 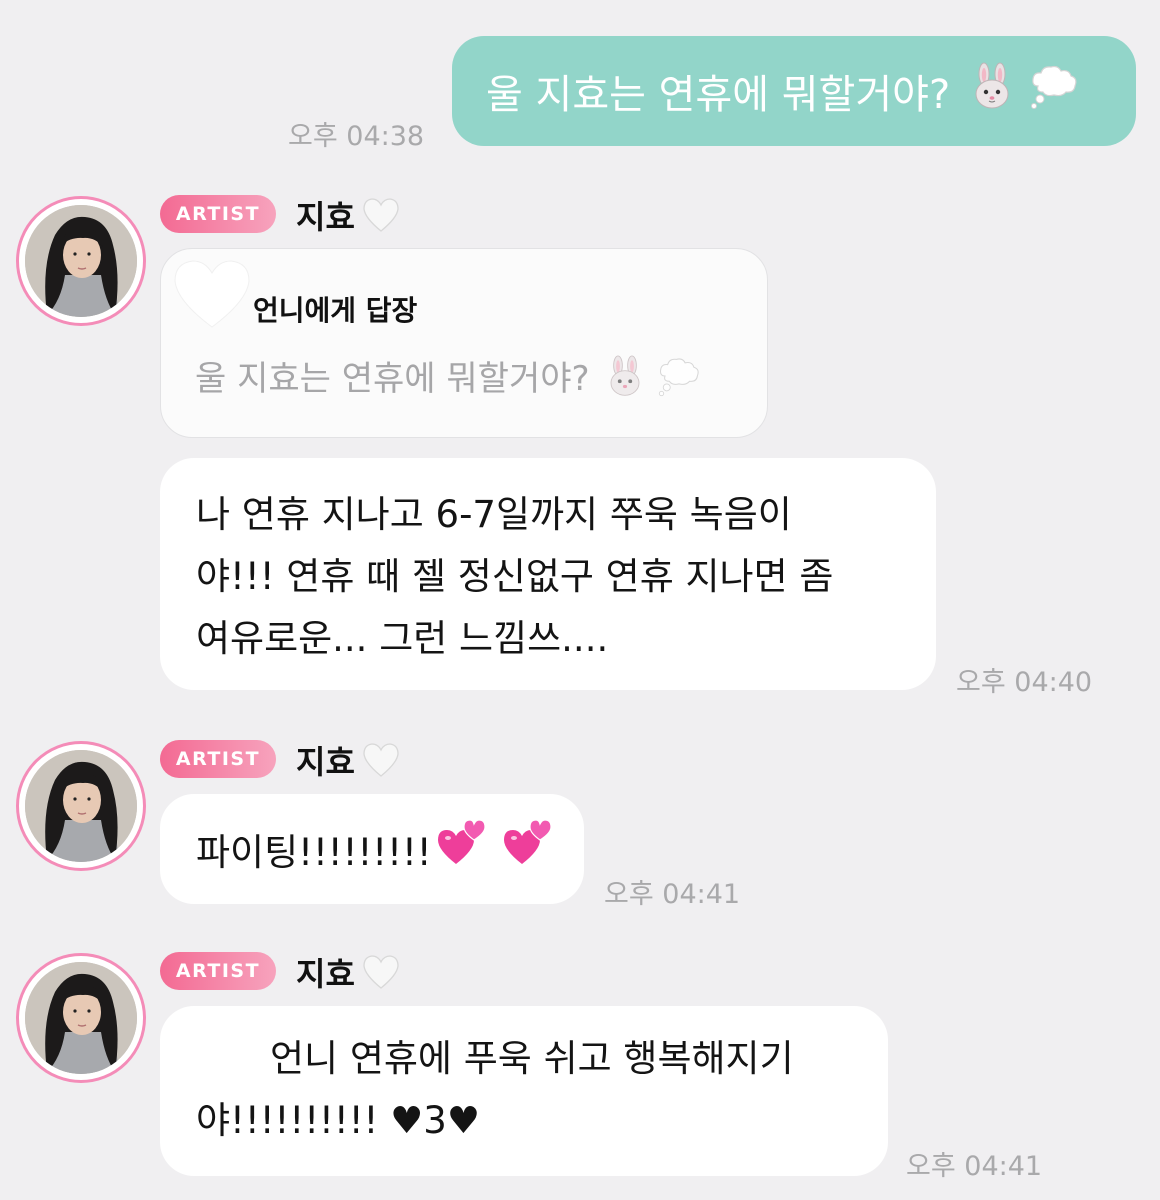 What do you see at coordinates (532, 1058) in the screenshot?
I see `message-line: 언니 연휴에 푸욱 쉬고 행복해지기` at bounding box center [532, 1058].